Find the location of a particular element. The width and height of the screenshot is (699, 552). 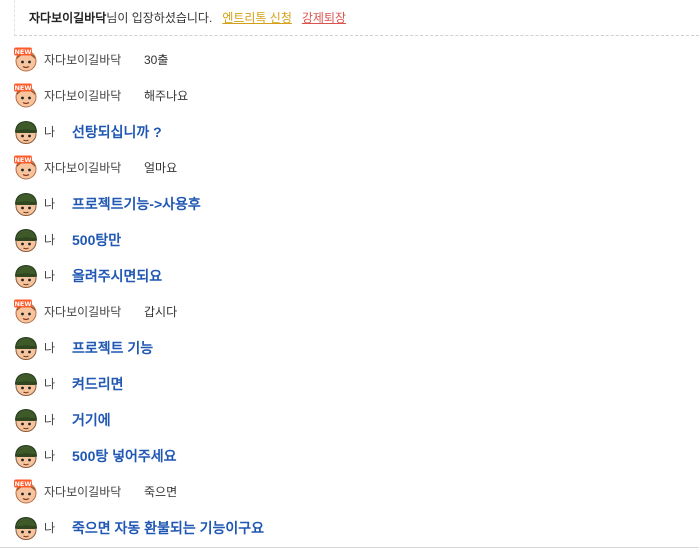

chat-message-row: 나 올려주시면되요 is located at coordinates (349, 276).